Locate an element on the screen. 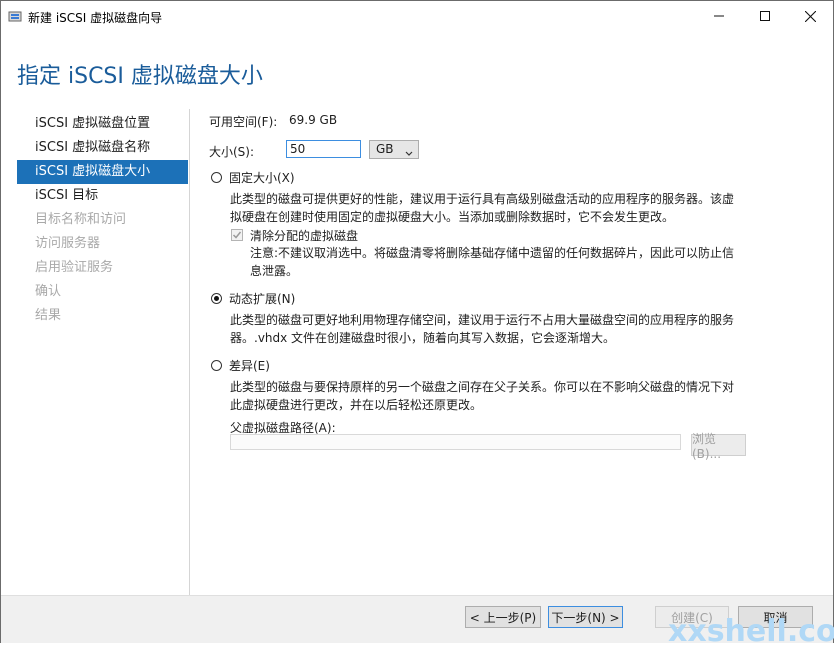 This screenshot has height=649, width=834. nav-item-confirm: 确认 is located at coordinates (48, 291).